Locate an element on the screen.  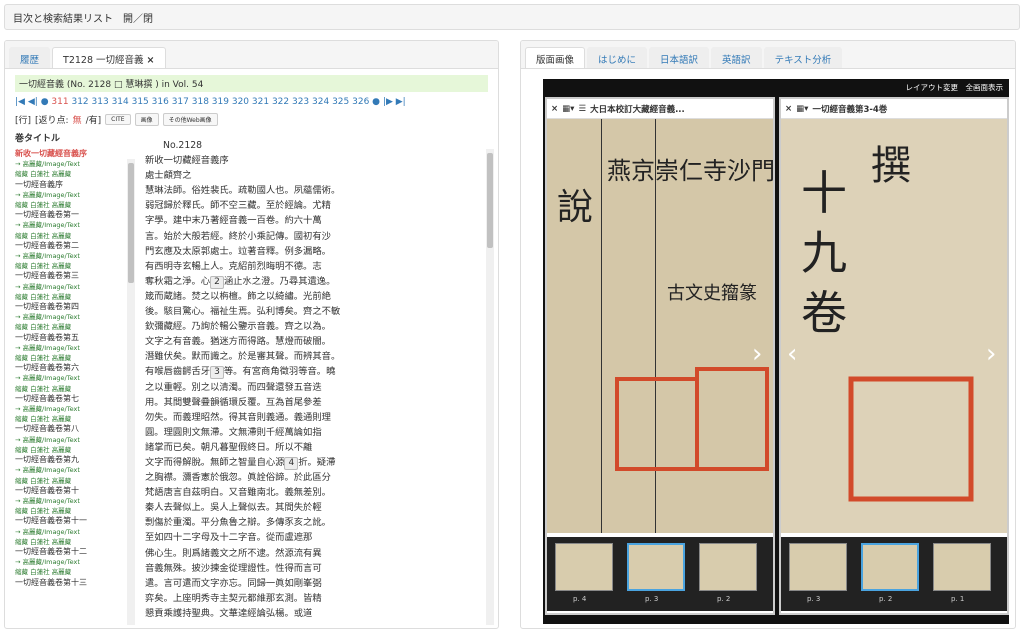
toc-item: 一切經音義卷第十二 is located at coordinates (67, 552).